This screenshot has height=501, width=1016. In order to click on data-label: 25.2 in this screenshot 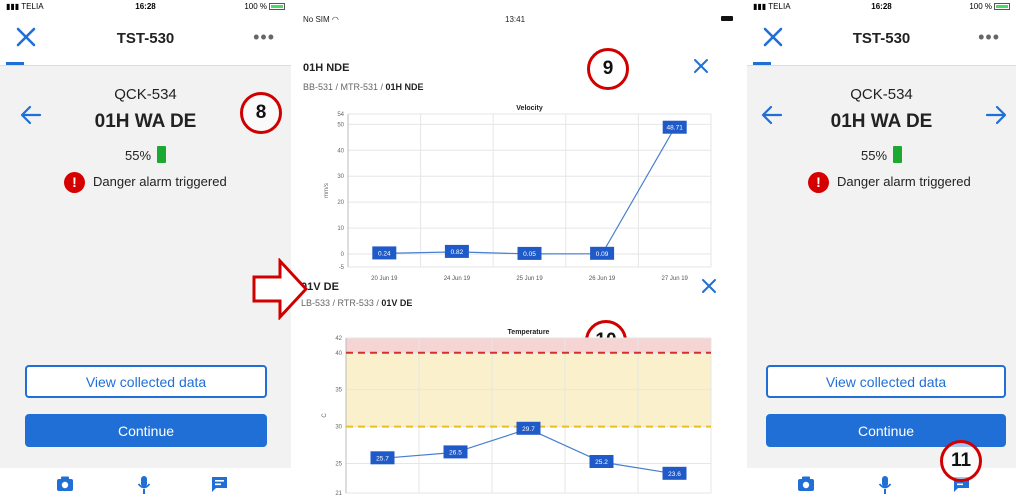, I will do `click(601, 462)`.